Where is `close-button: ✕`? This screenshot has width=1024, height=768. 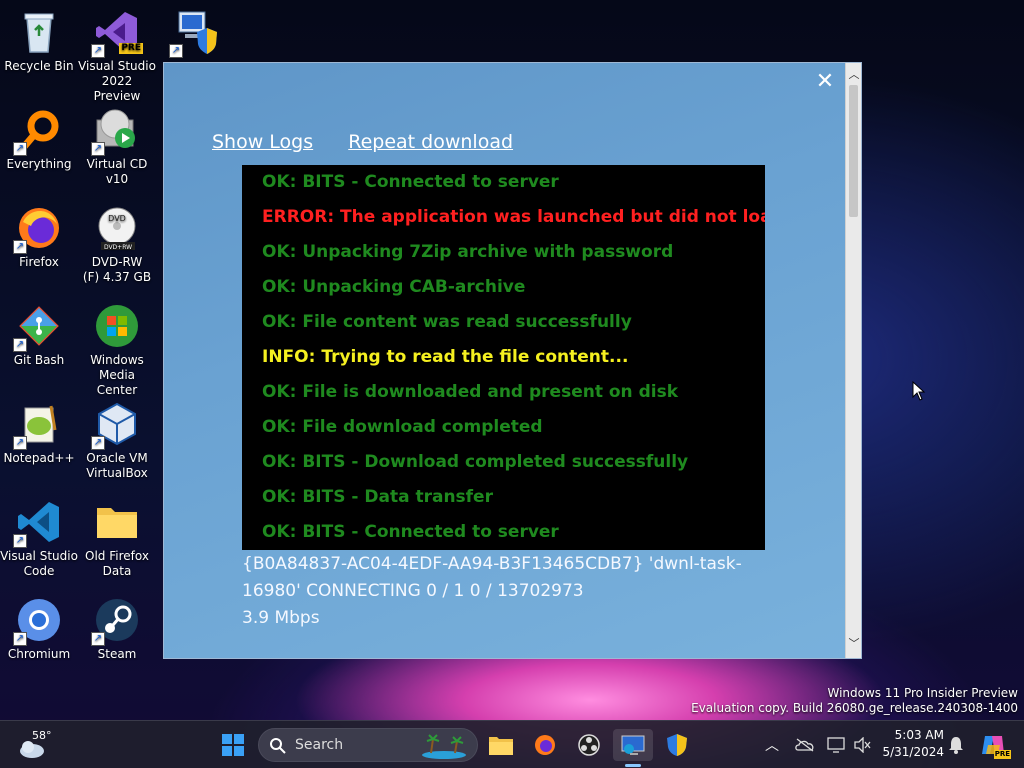 close-button: ✕ is located at coordinates (825, 83).